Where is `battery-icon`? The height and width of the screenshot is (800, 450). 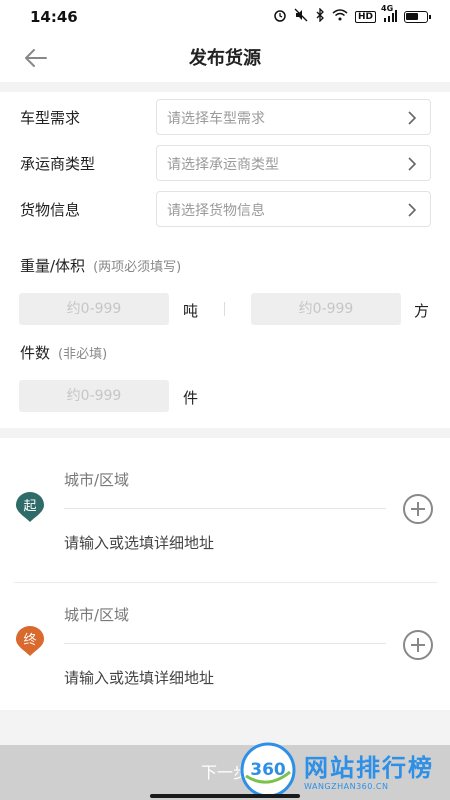
battery-icon is located at coordinates (417, 16).